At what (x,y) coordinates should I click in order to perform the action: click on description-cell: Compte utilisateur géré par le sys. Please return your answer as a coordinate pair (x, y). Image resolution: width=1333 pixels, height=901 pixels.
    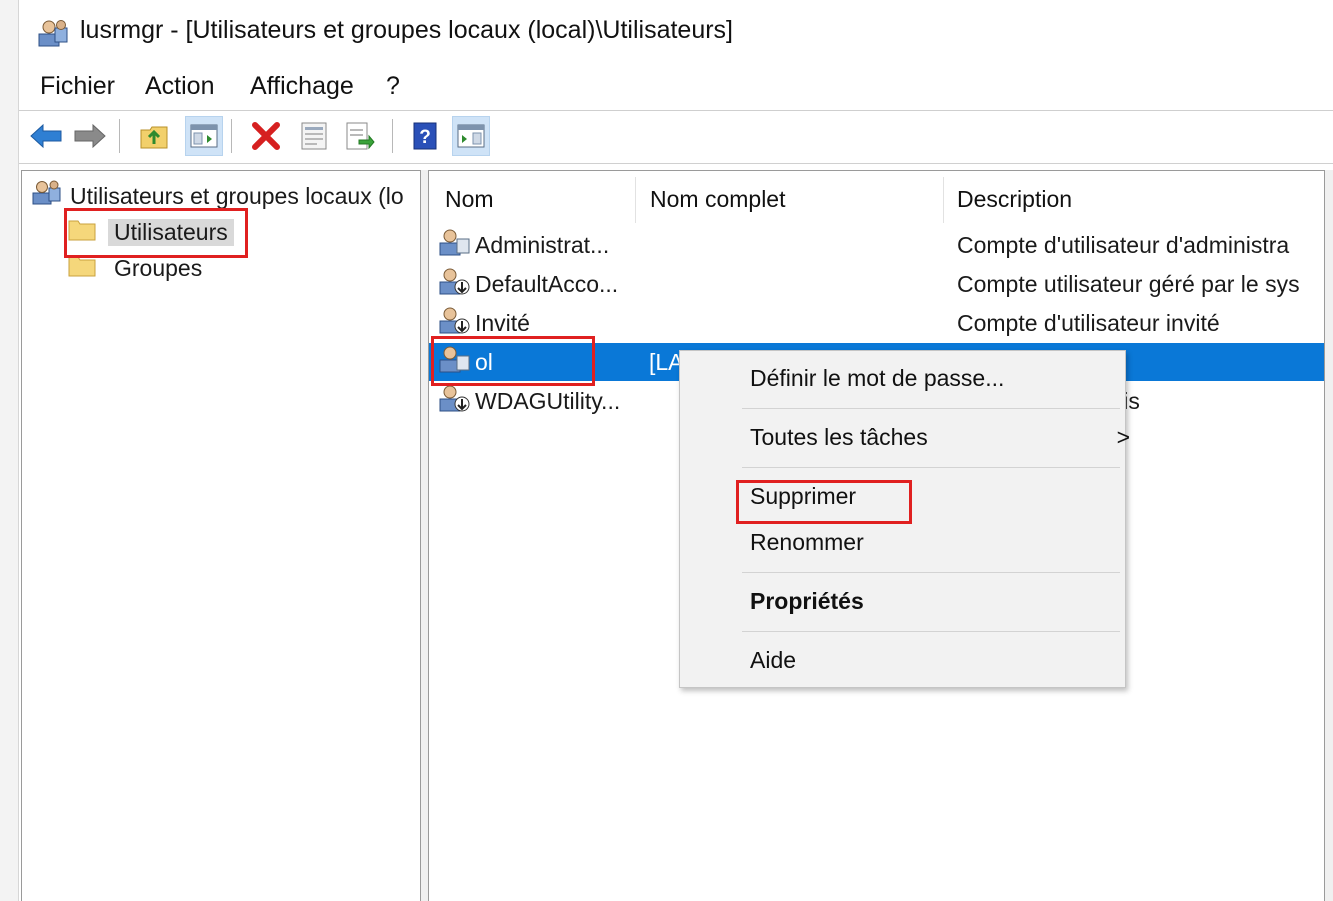
    Looking at the image, I should click on (1128, 283).